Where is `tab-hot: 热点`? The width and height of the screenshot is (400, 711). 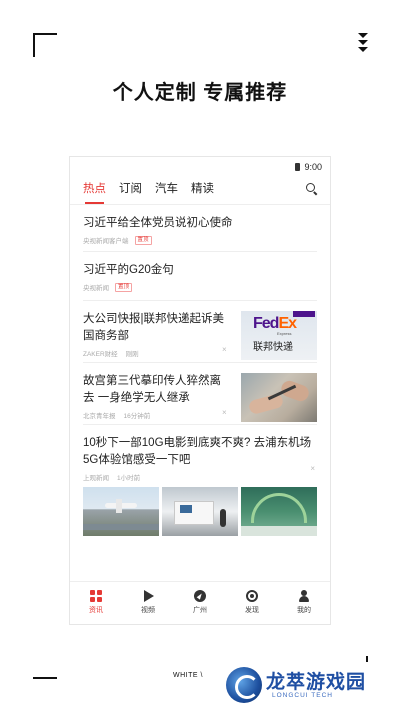
tab-hot: 热点 is located at coordinates (94, 192).